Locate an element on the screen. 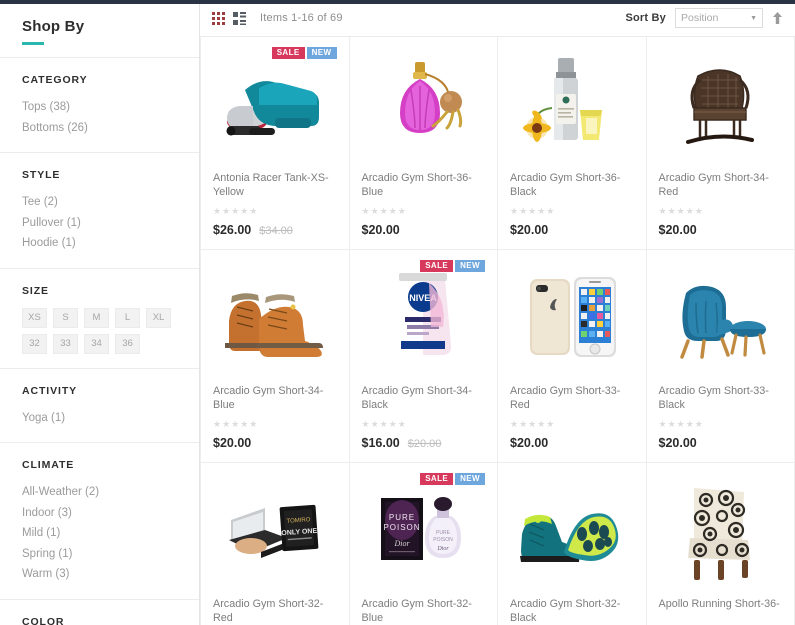 Image resolution: width=795 pixels, height=625 pixels. filter-option: Mild (1) is located at coordinates (99, 533).